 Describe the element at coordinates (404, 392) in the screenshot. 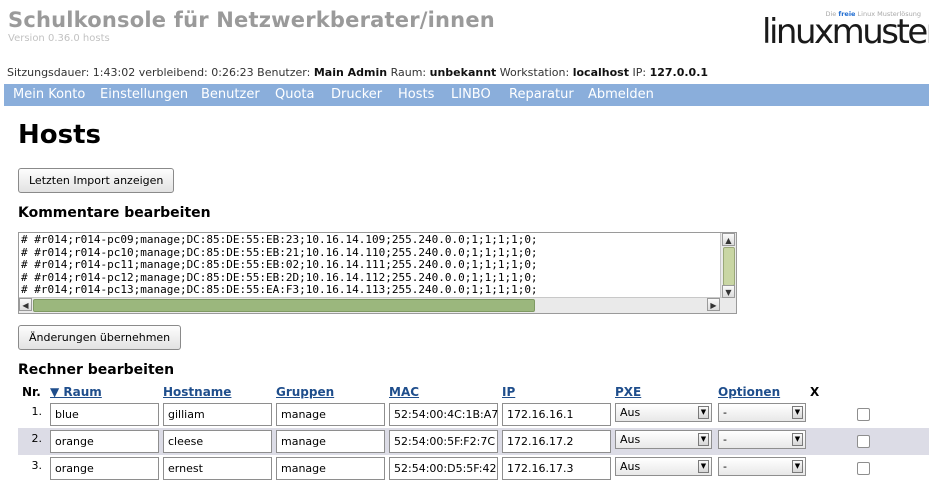

I see `col-mac-header: MAC` at that location.